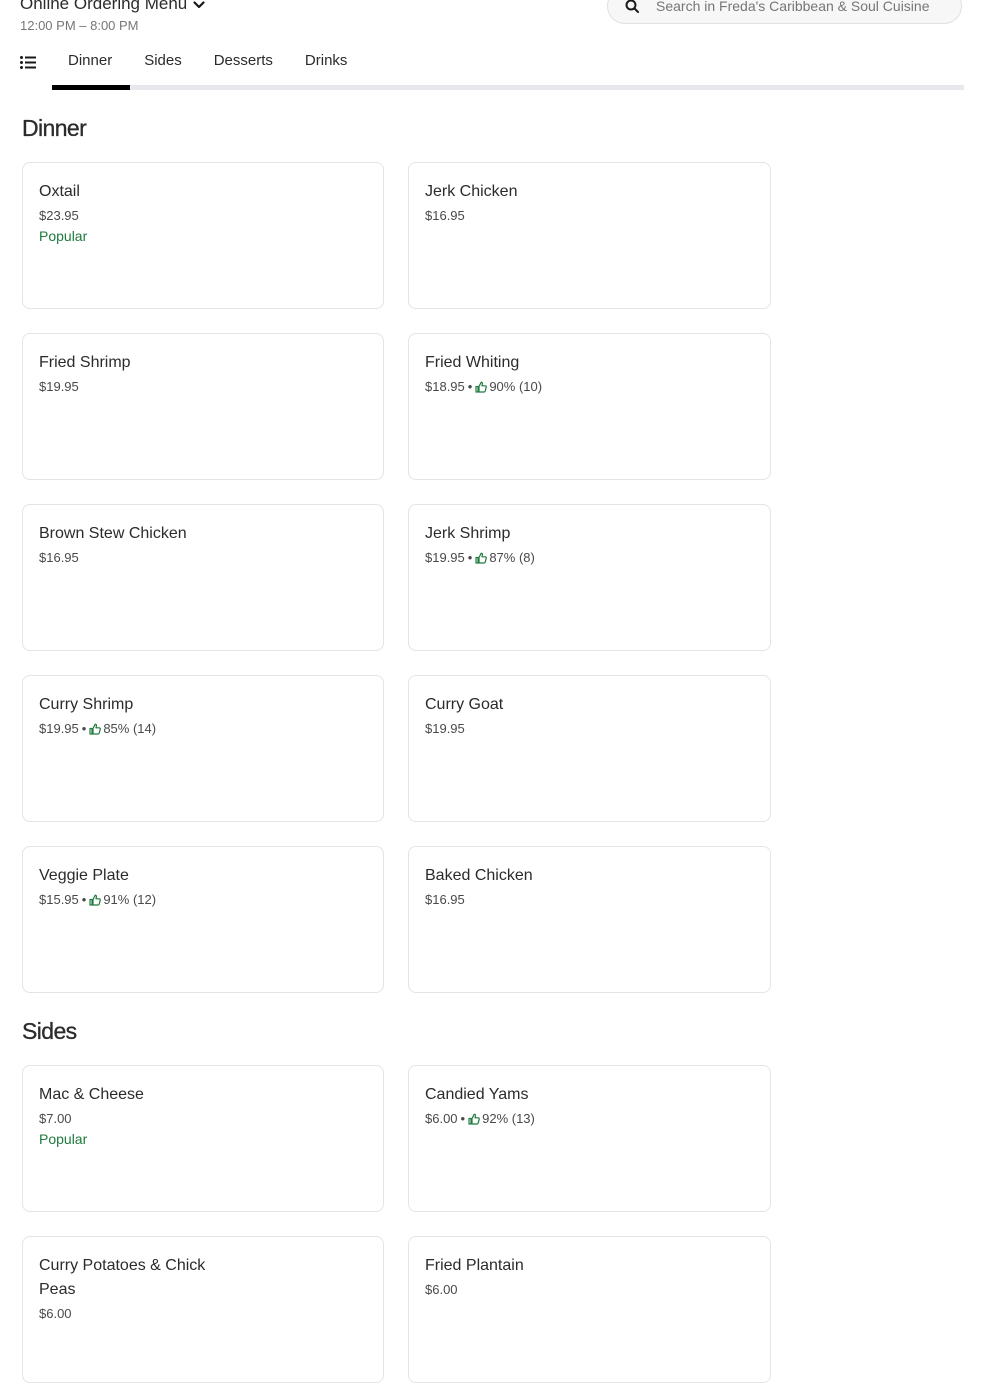  Describe the element at coordinates (59, 899) in the screenshot. I see `item-price: $15.95` at that location.